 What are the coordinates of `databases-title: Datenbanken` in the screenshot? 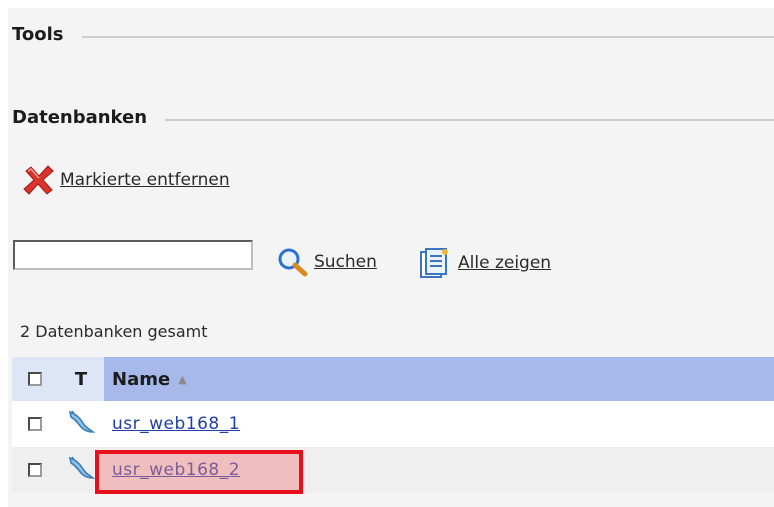 It's located at (80, 117).